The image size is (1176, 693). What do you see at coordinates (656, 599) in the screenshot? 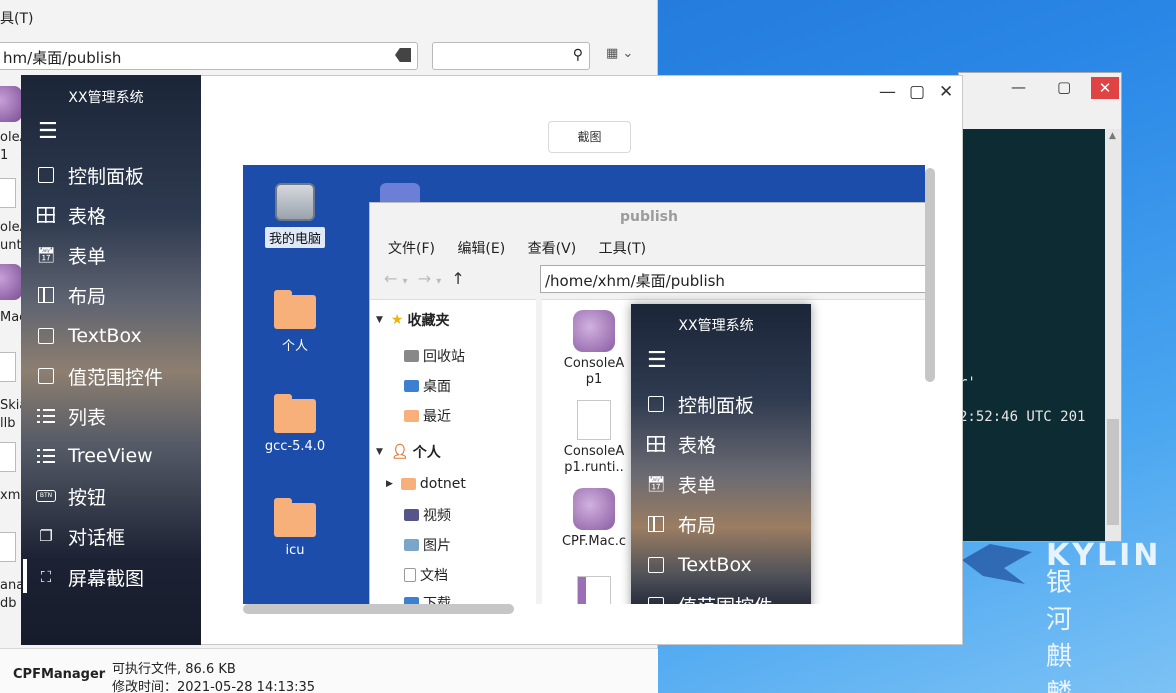
I see `range-icon` at bounding box center [656, 599].